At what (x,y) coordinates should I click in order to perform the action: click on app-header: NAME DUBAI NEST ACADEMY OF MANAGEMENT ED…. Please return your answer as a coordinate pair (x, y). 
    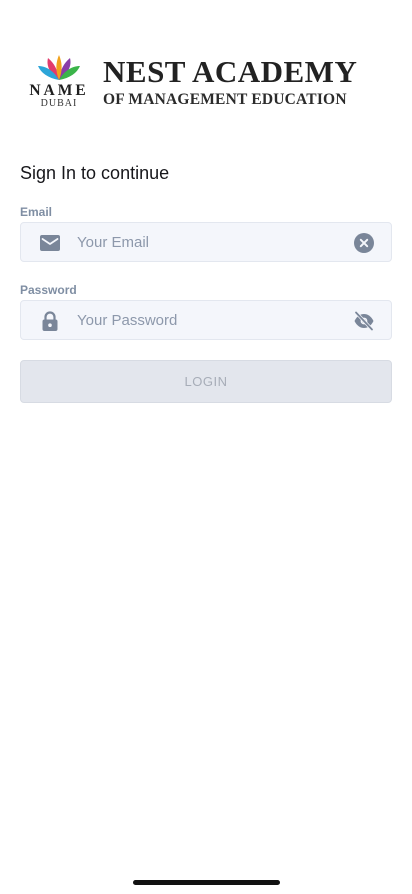
    Looking at the image, I should click on (207, 83).